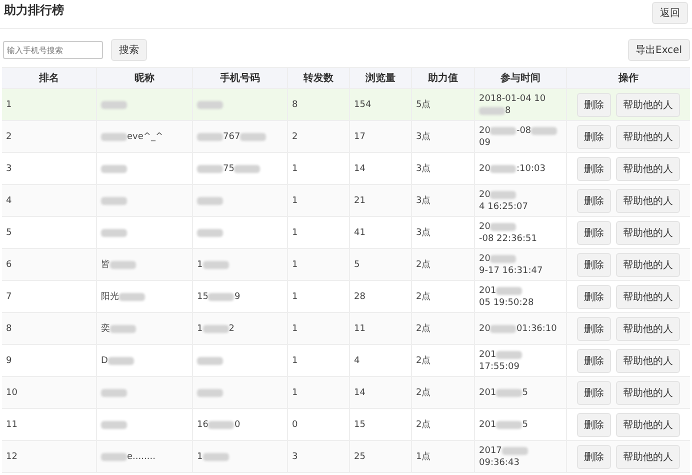  What do you see at coordinates (346, 457) in the screenshot?
I see `table-row: 12 e........ 1 3 25 1点 2017 09:36:43 删除 帮助他的人` at bounding box center [346, 457].